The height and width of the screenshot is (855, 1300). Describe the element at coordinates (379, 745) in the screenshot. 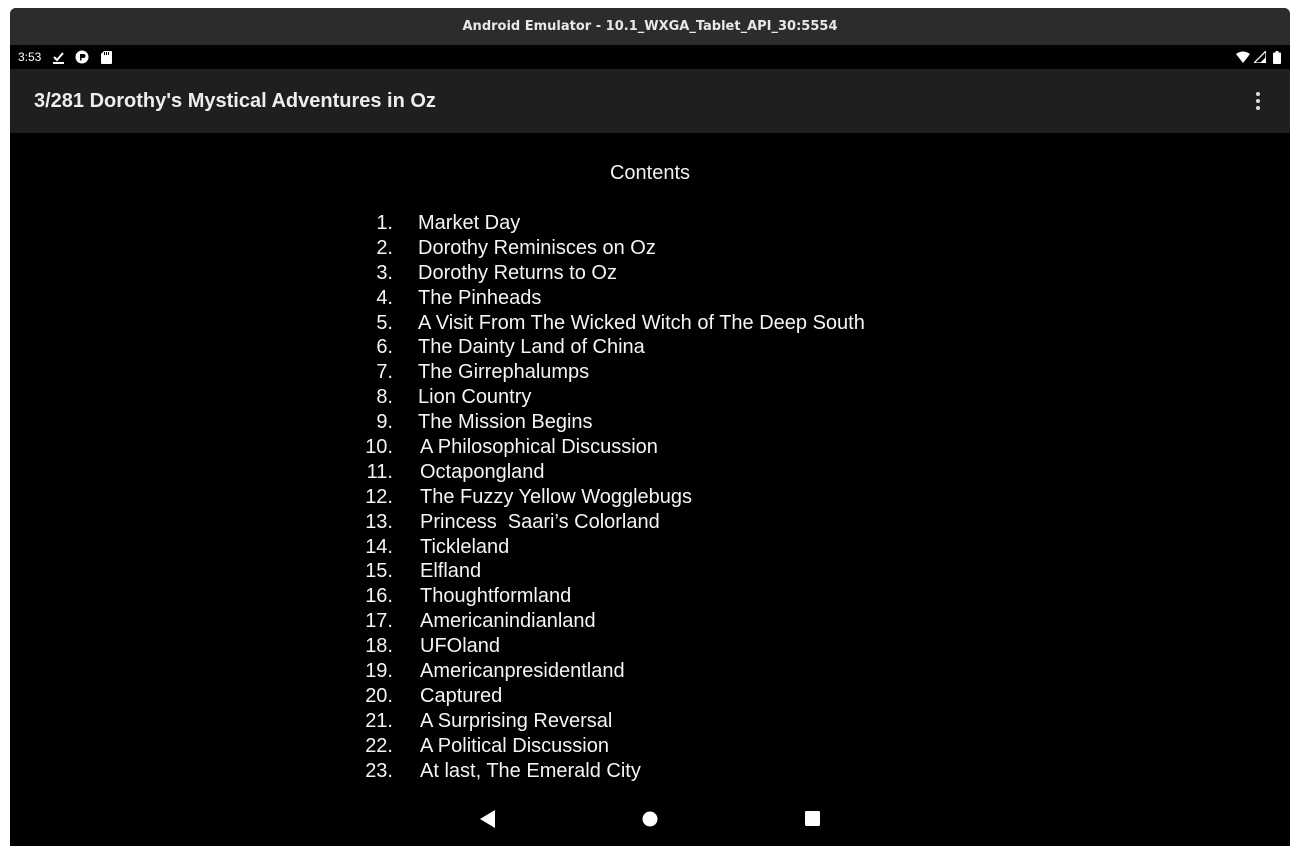

I see `toc-item-number: 22.` at that location.